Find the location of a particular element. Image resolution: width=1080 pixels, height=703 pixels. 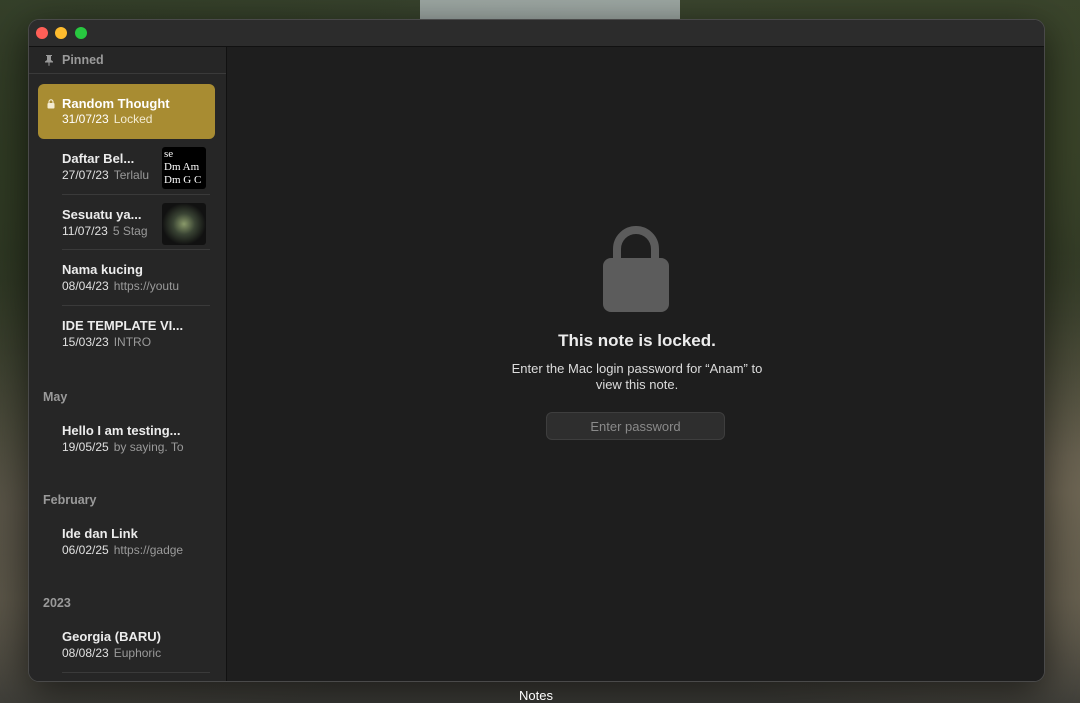

note-meta: 08/08/23 Euphoric is located at coordinates (129, 653).